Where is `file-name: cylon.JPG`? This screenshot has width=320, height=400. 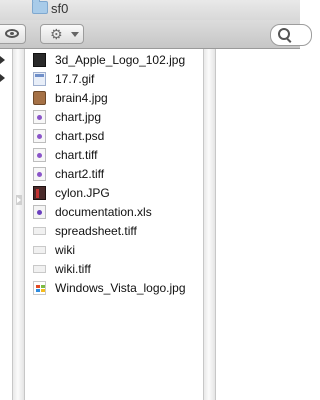
file-name: cylon.JPG is located at coordinates (82, 193).